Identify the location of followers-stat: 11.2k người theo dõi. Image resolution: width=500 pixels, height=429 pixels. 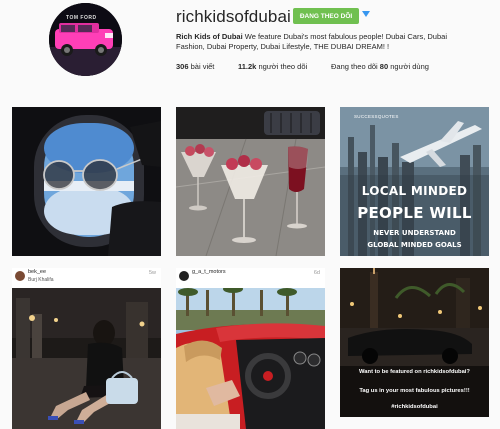
(272, 66).